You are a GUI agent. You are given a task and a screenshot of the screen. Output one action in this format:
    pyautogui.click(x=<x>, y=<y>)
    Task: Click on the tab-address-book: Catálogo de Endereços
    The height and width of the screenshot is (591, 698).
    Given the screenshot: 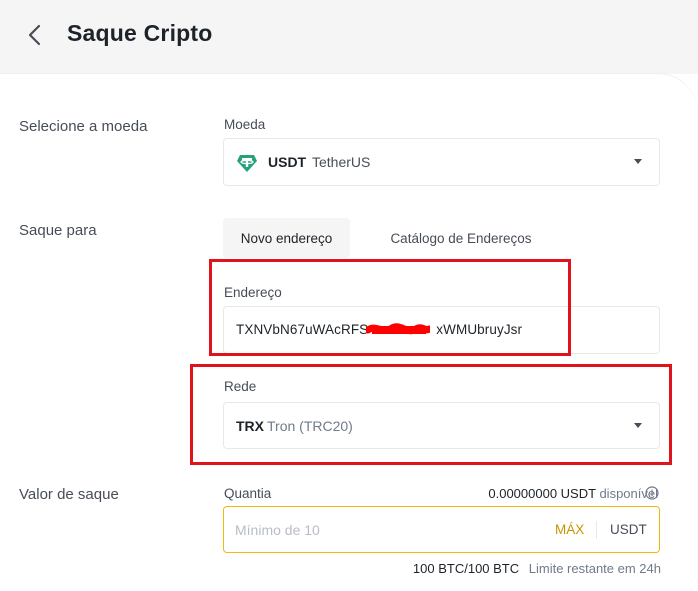 What is the action you would take?
    pyautogui.click(x=461, y=238)
    